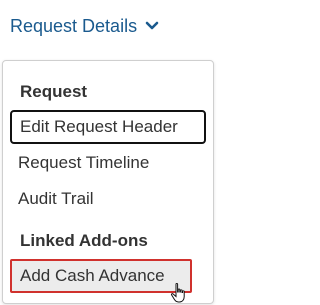  What do you see at coordinates (92, 275) in the screenshot?
I see `menu-item-label: Add Cash Advance` at bounding box center [92, 275].